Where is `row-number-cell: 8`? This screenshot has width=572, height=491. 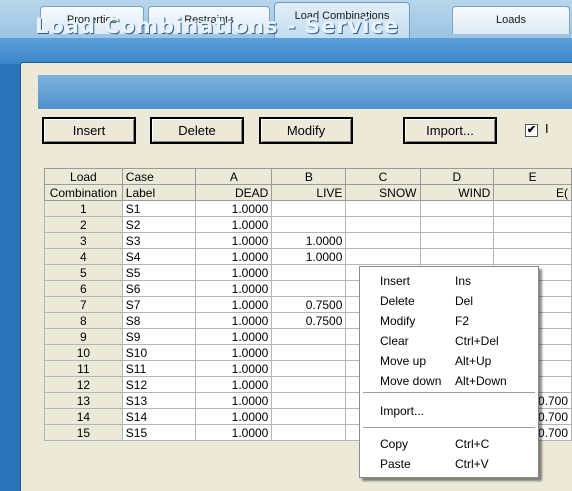
row-number-cell: 8 is located at coordinates (83, 320).